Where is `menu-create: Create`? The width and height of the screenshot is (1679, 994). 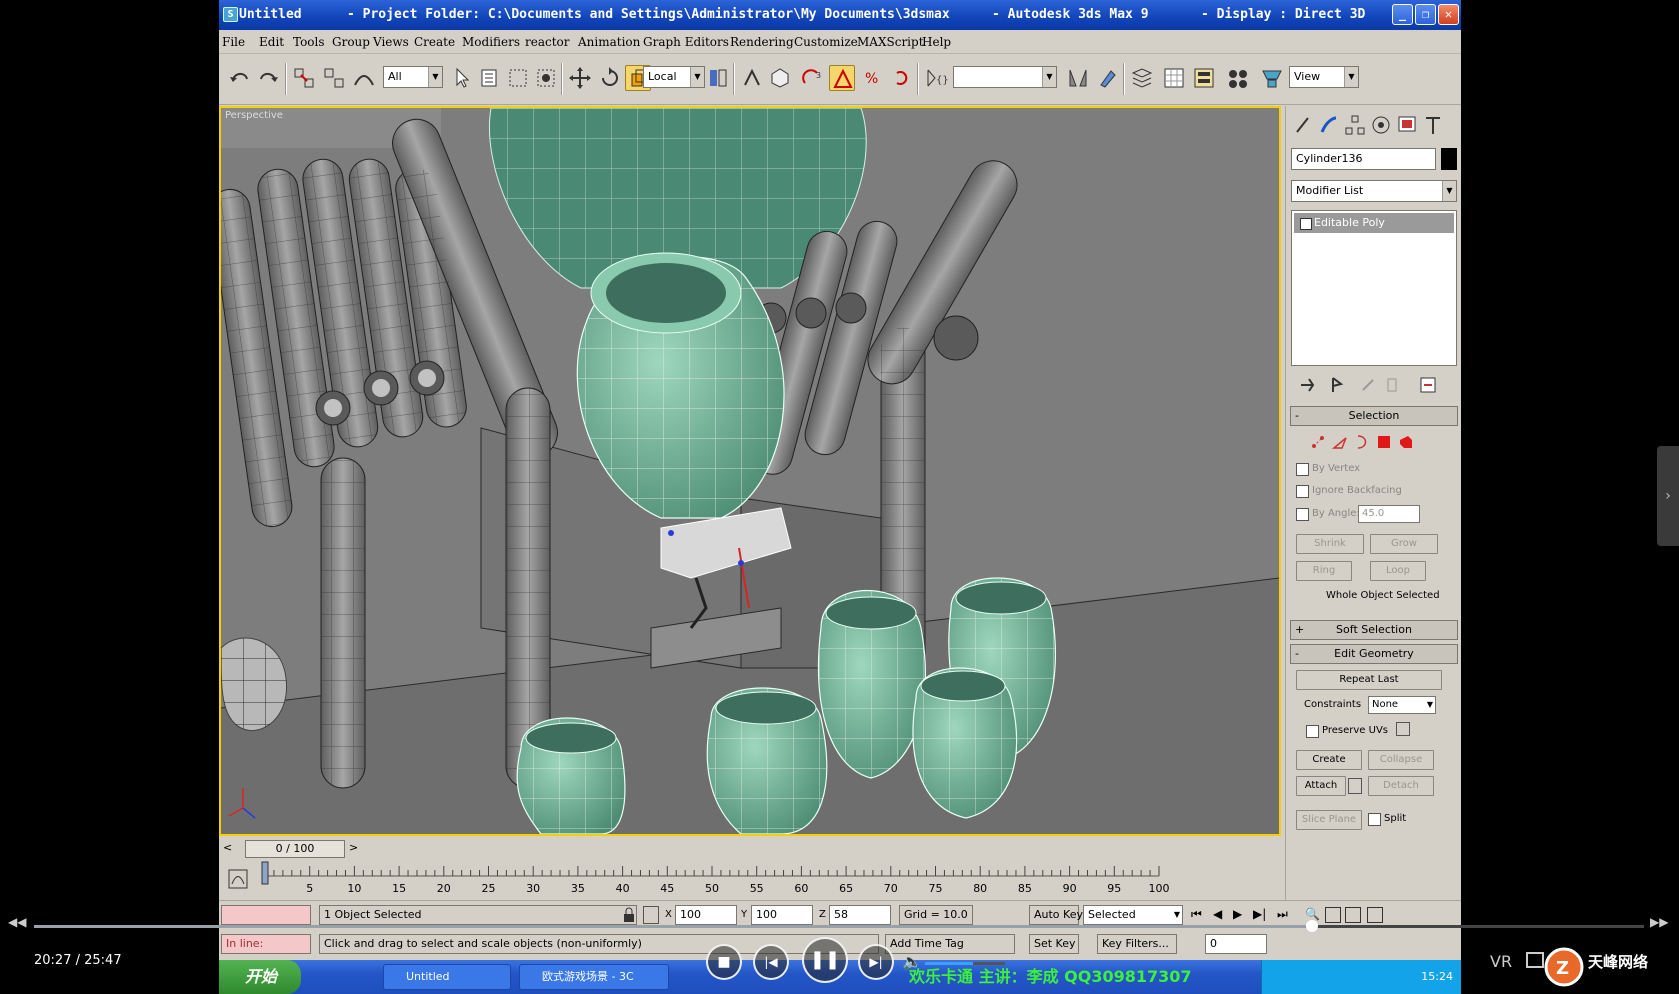 menu-create: Create is located at coordinates (434, 42).